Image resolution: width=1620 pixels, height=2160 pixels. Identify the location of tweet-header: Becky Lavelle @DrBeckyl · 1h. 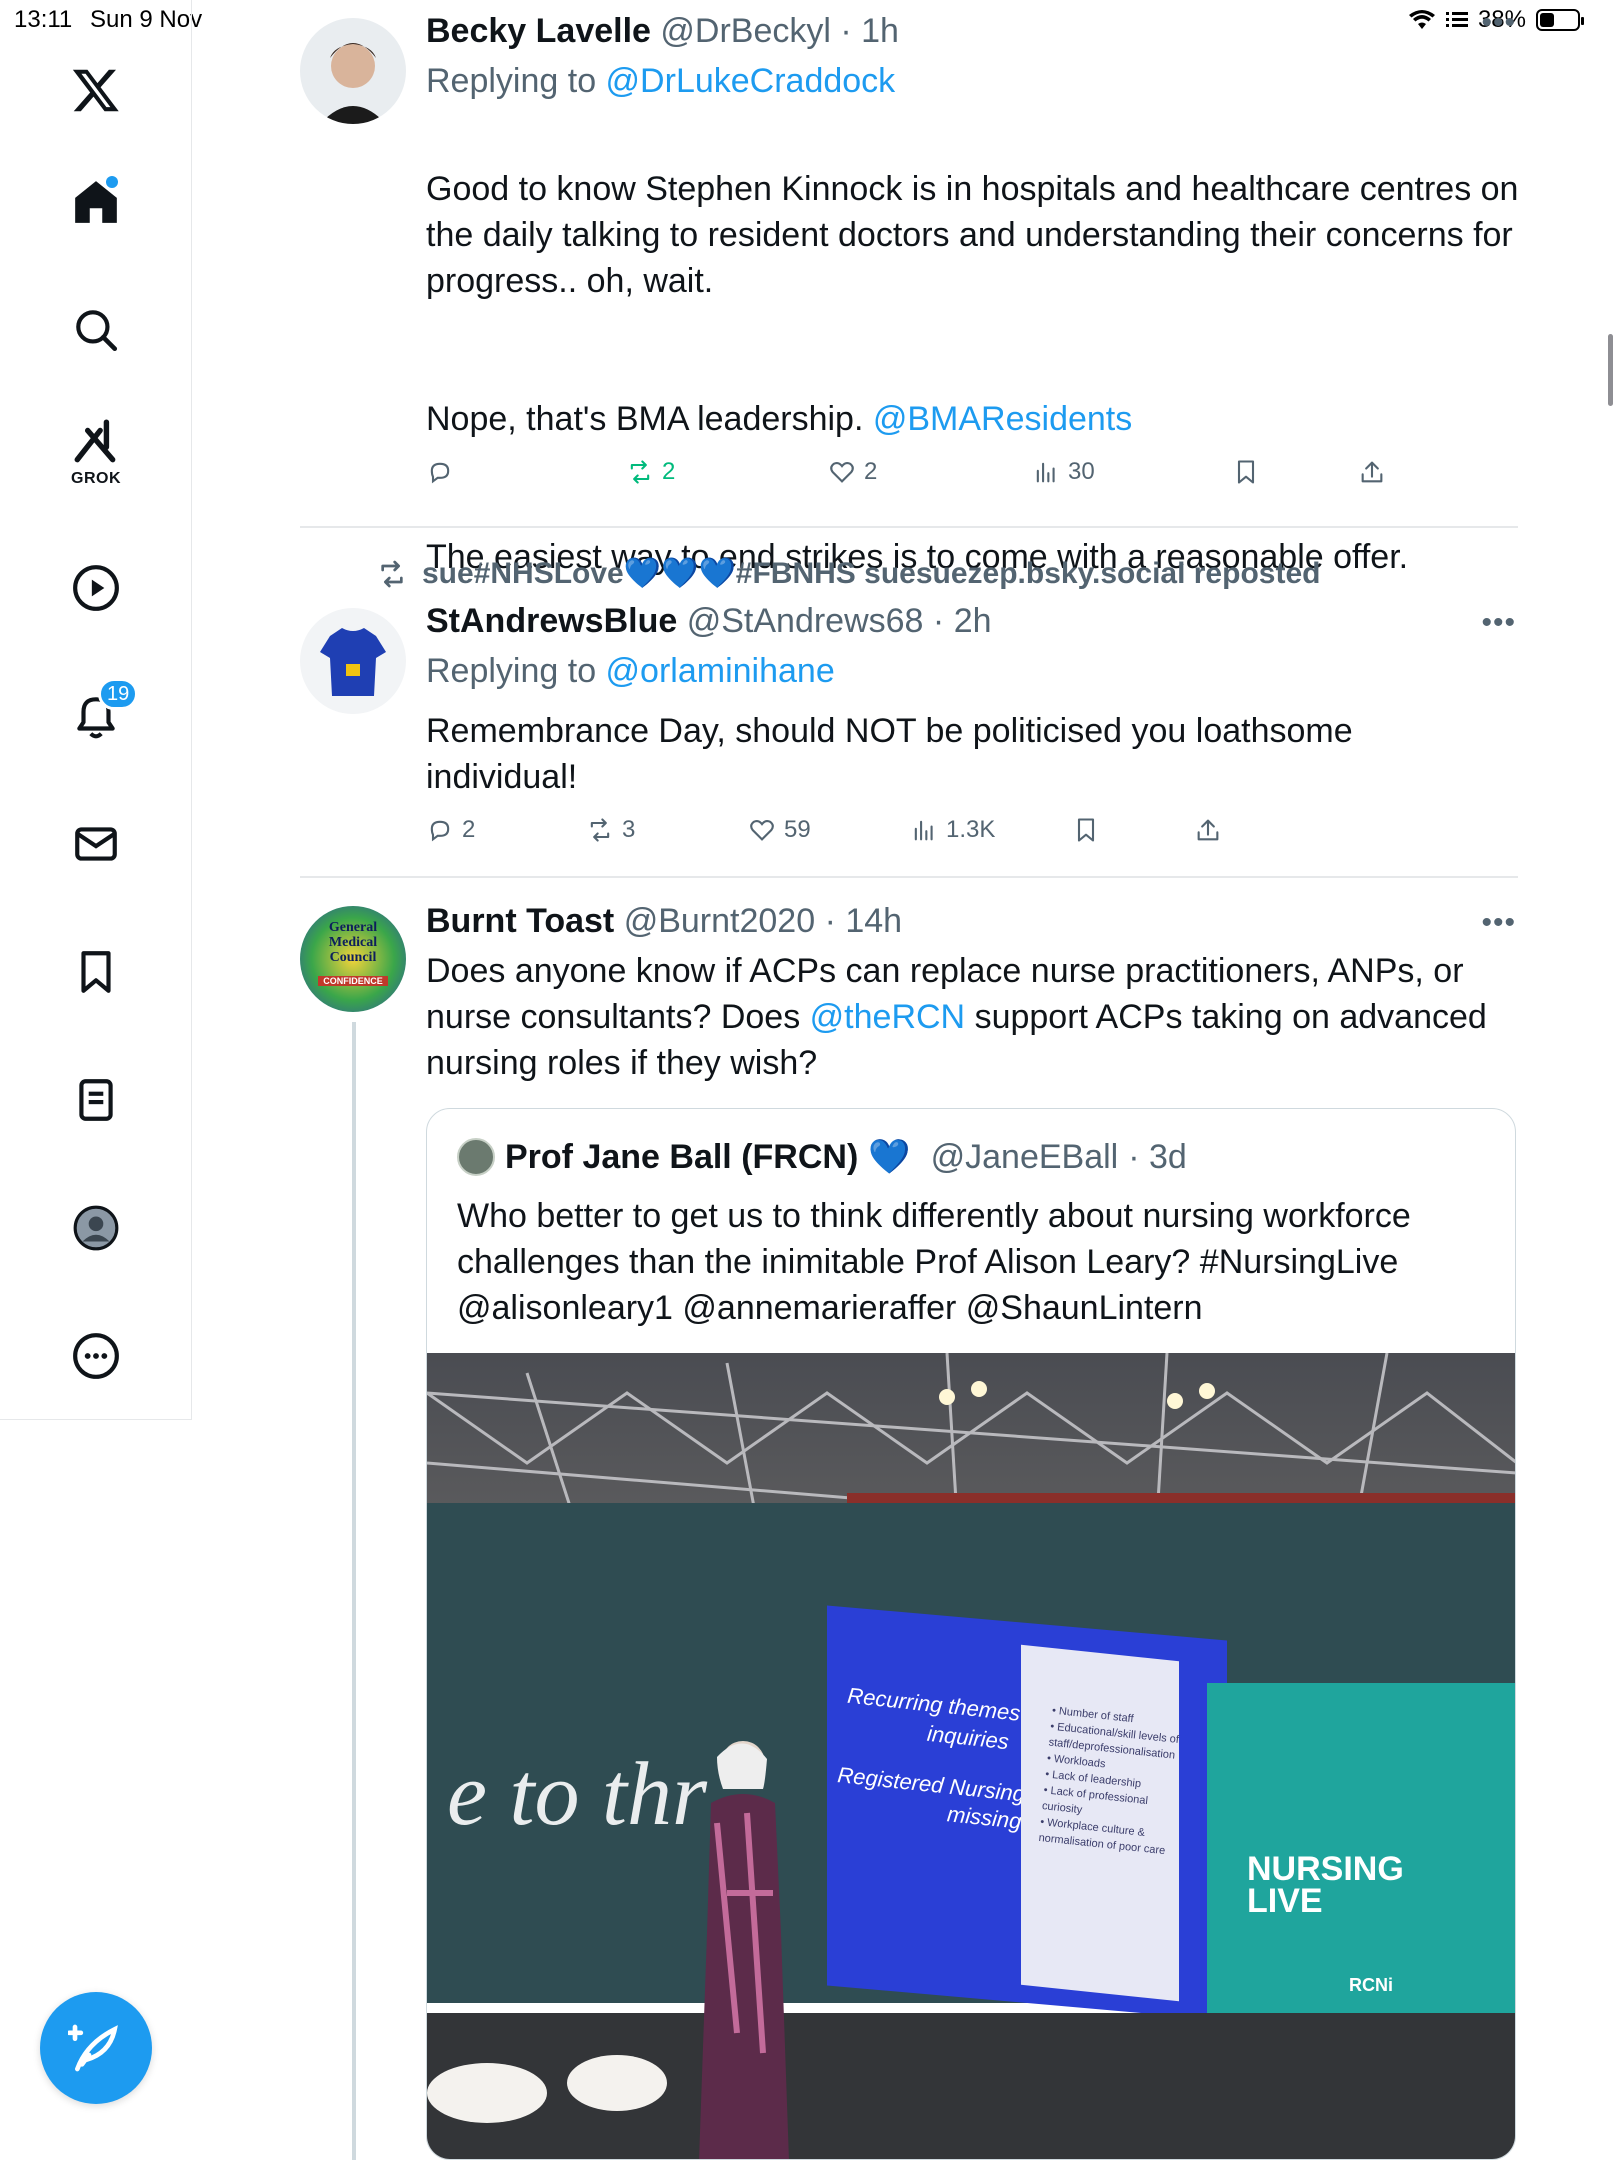
(662, 31).